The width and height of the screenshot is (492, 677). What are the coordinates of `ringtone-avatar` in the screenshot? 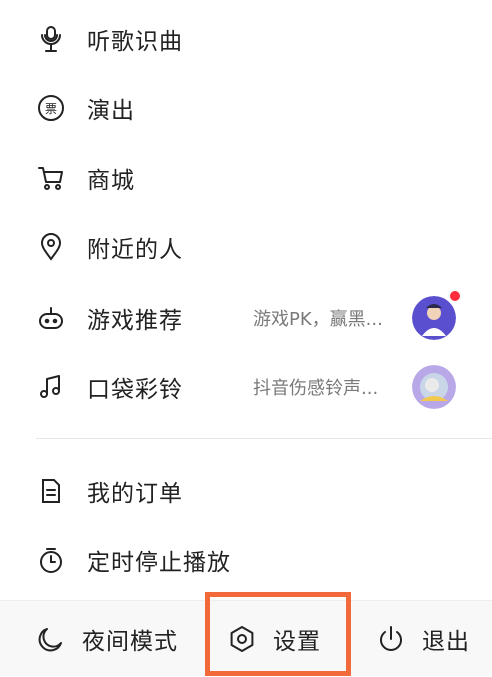 It's located at (434, 387).